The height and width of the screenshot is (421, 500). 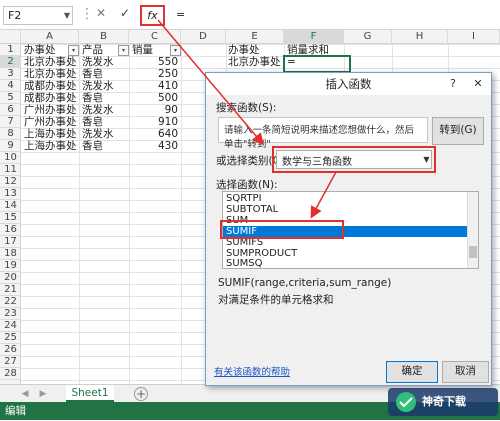 I want to click on row-header: 23, so click(x=10, y=314).